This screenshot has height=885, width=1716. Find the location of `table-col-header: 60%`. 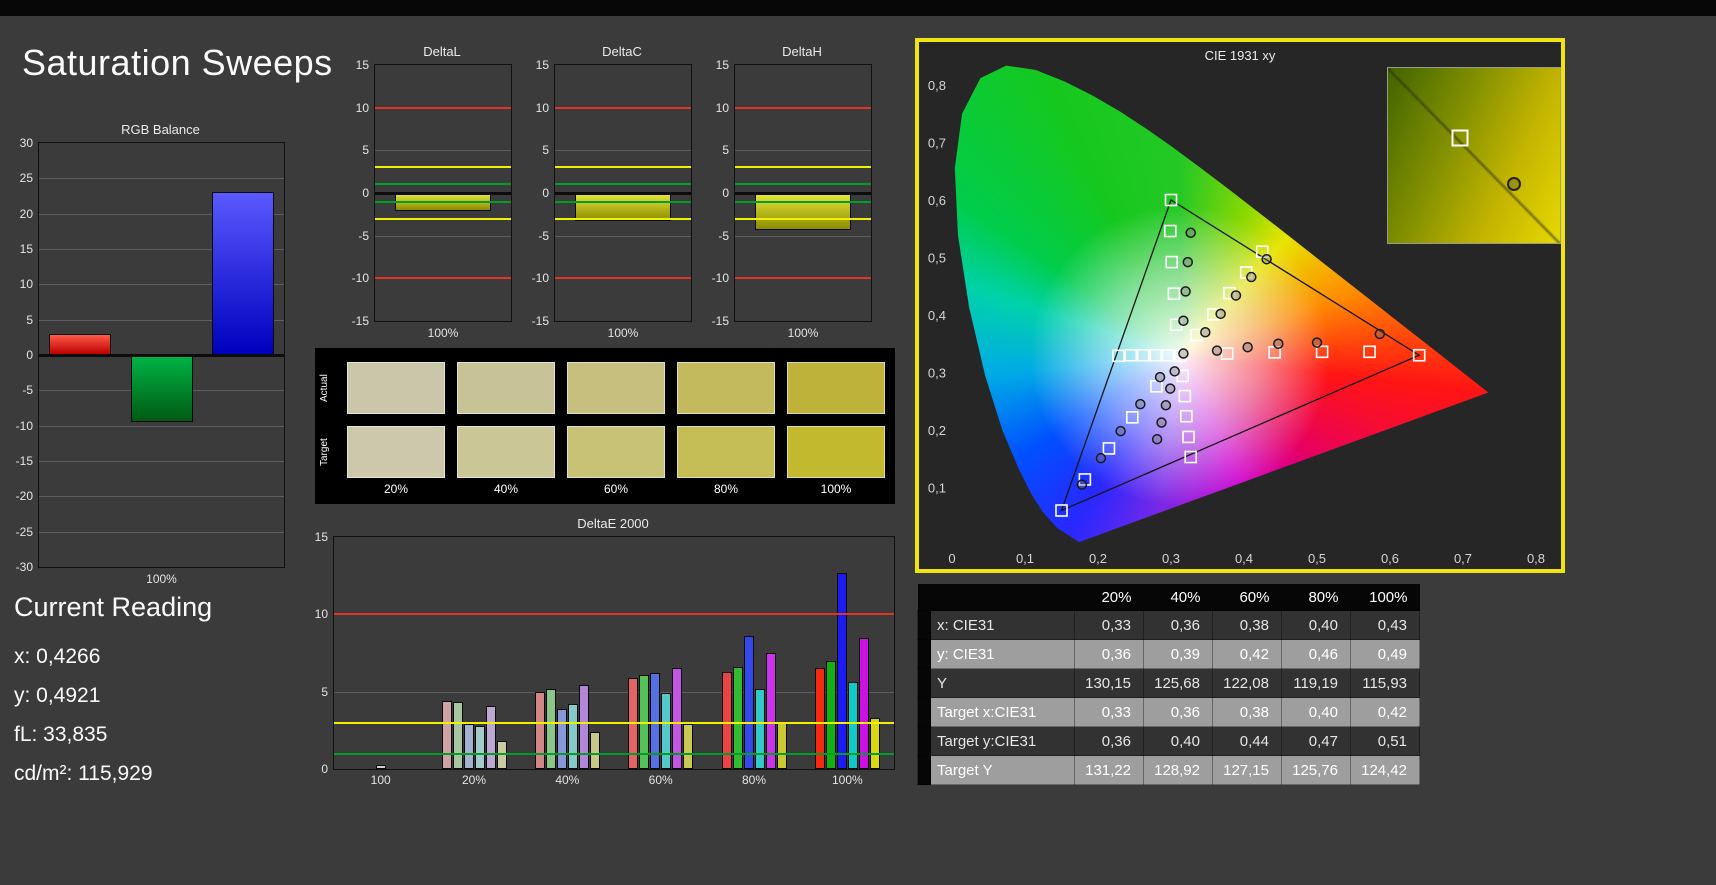

table-col-header: 60% is located at coordinates (1247, 597).